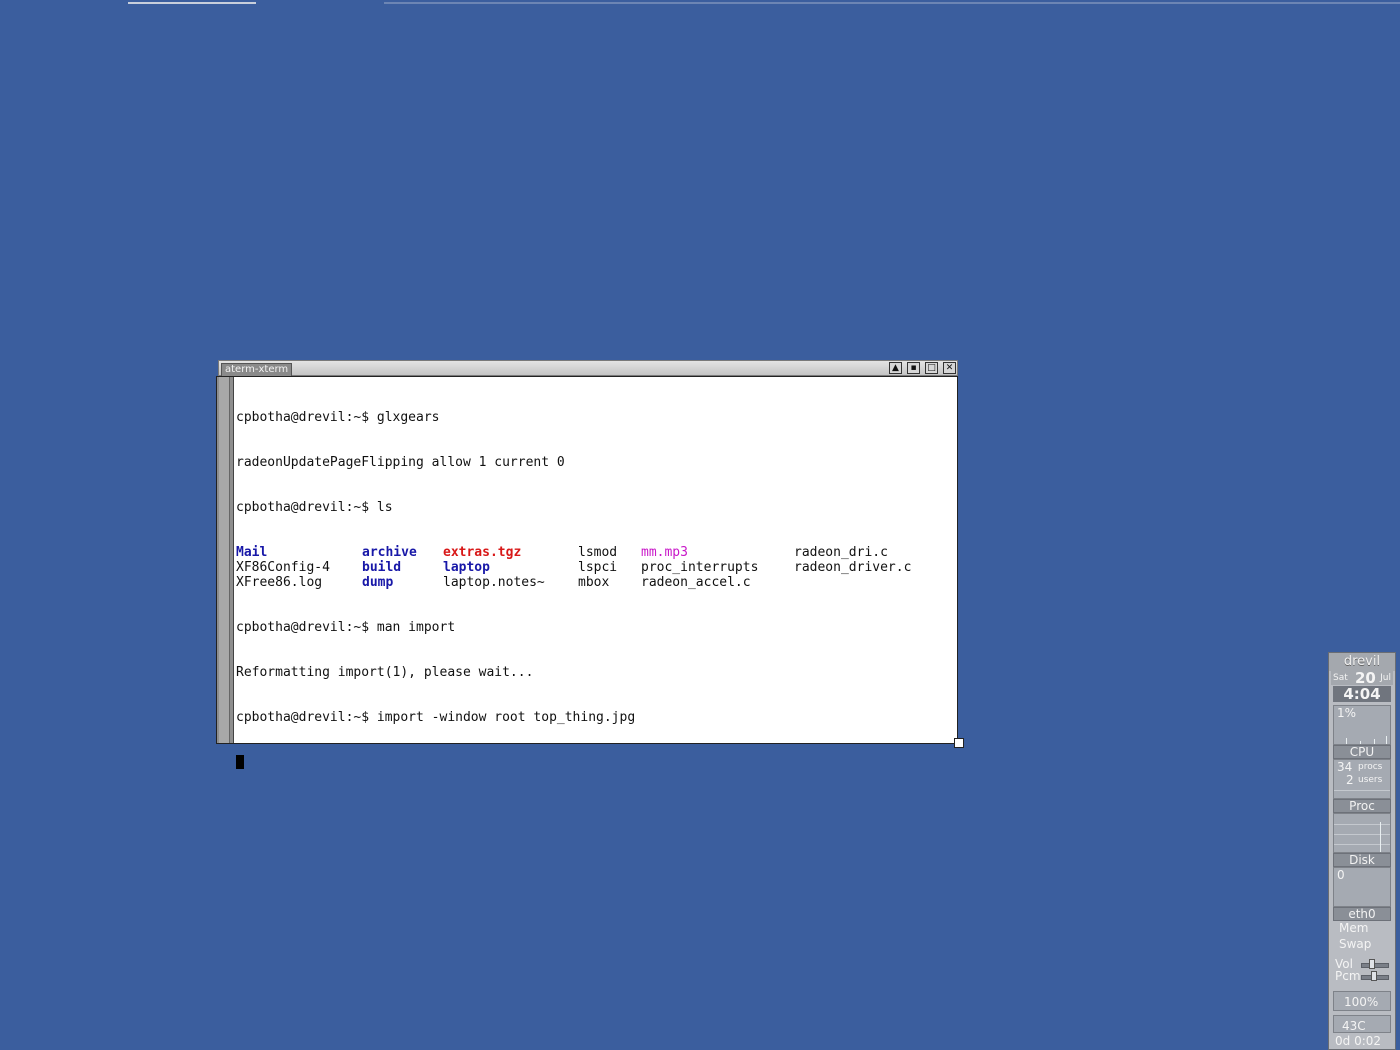 Image resolution: width=1400 pixels, height=1050 pixels. Describe the element at coordinates (1362, 860) in the screenshot. I see `disk-label: Disk` at that location.